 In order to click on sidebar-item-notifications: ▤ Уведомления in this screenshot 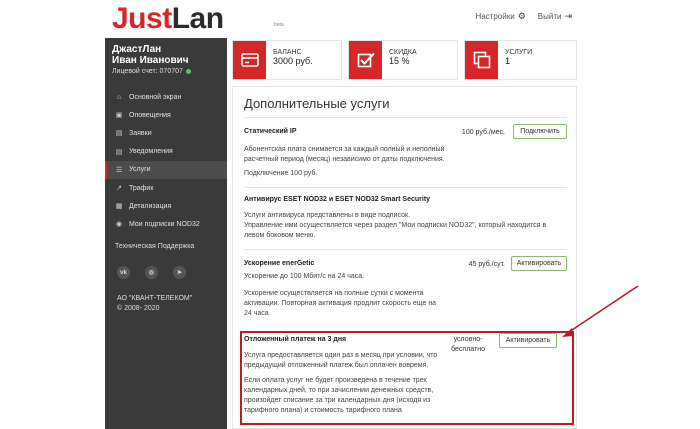, I will do `click(166, 152)`.